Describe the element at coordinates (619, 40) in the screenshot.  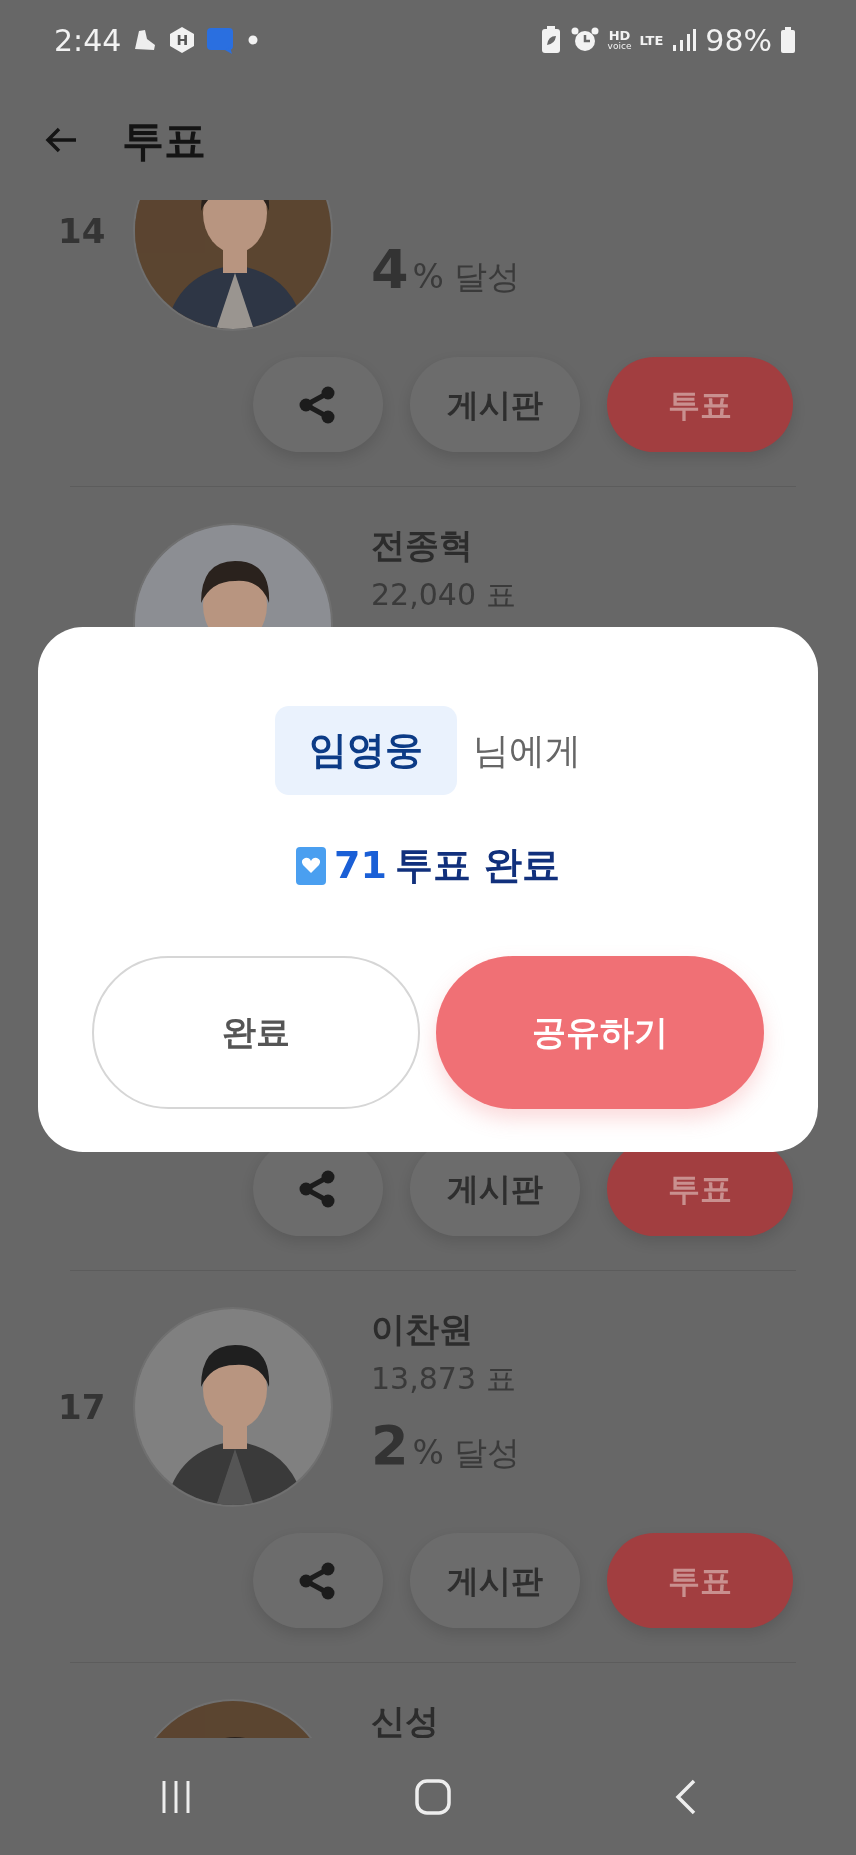
I see `hd-voice-label: HD voice` at that location.